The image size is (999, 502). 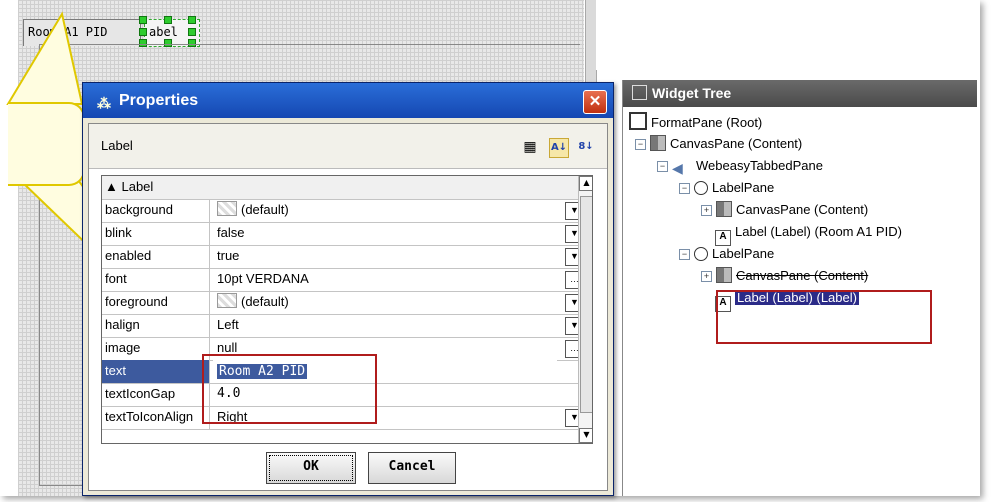 I want to click on vertical-scrollbar: ▲ ▼, so click(x=585, y=309).